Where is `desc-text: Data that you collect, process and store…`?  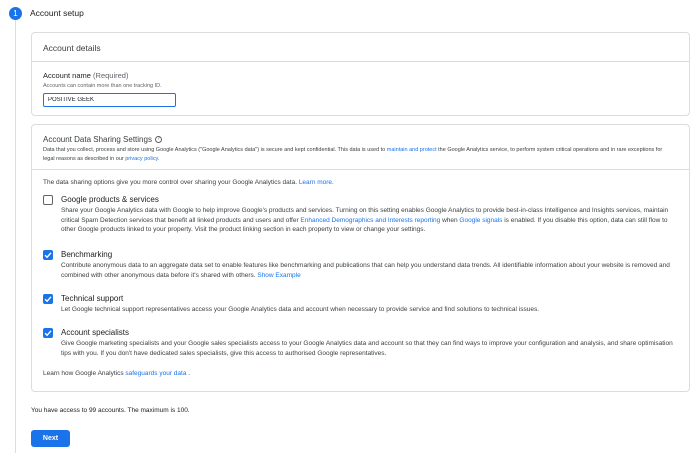 desc-text: Data that you collect, process and store… is located at coordinates (215, 150).